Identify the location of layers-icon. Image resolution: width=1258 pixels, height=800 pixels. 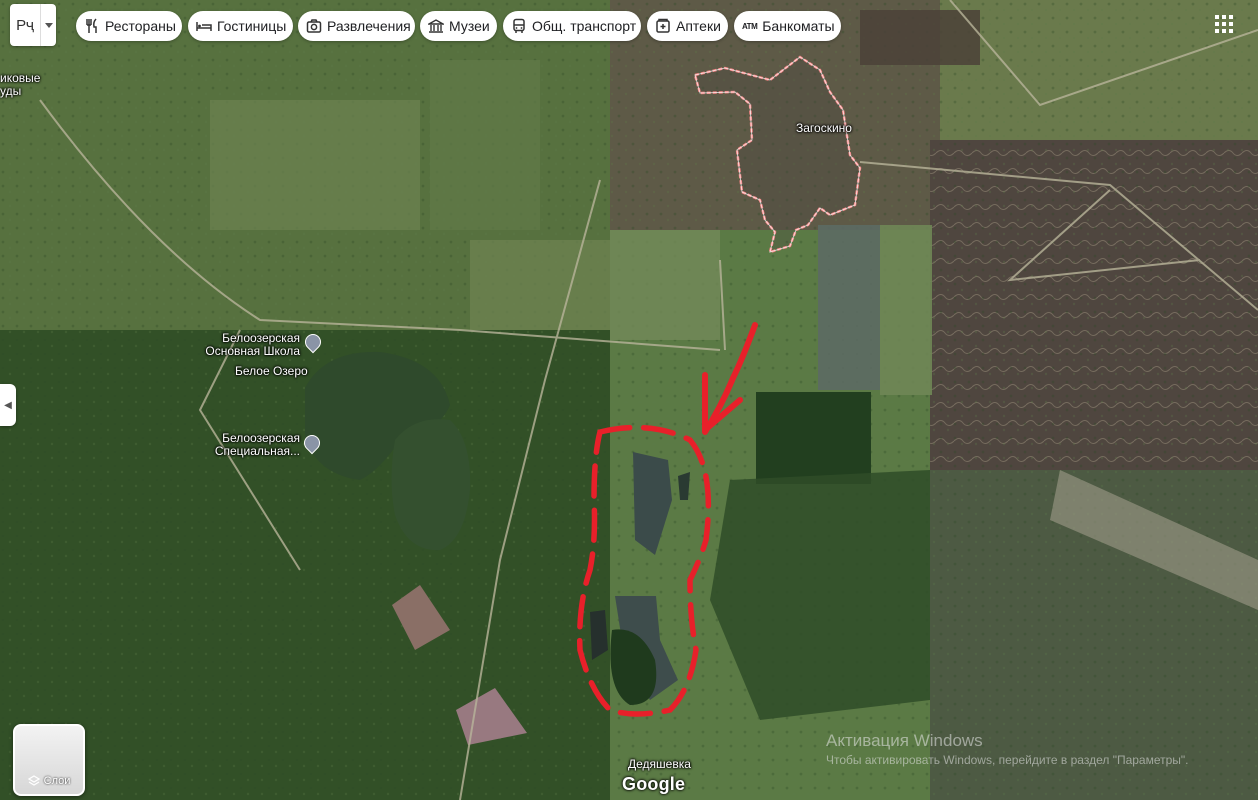
(33, 780).